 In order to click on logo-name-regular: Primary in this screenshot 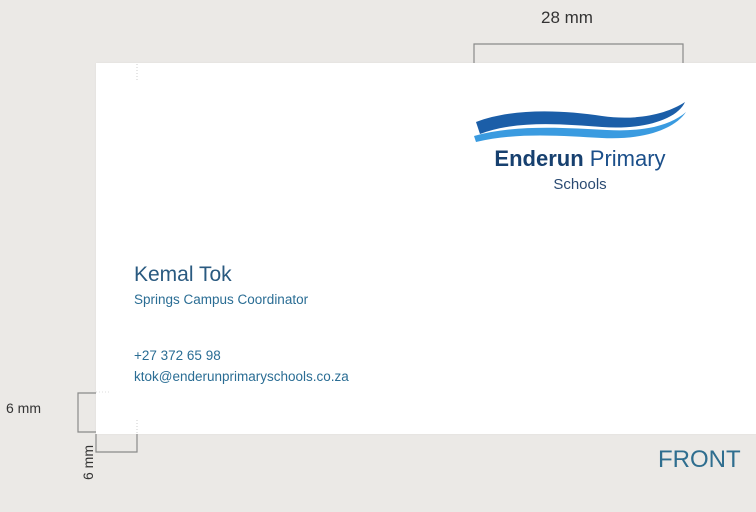, I will do `click(627, 158)`.